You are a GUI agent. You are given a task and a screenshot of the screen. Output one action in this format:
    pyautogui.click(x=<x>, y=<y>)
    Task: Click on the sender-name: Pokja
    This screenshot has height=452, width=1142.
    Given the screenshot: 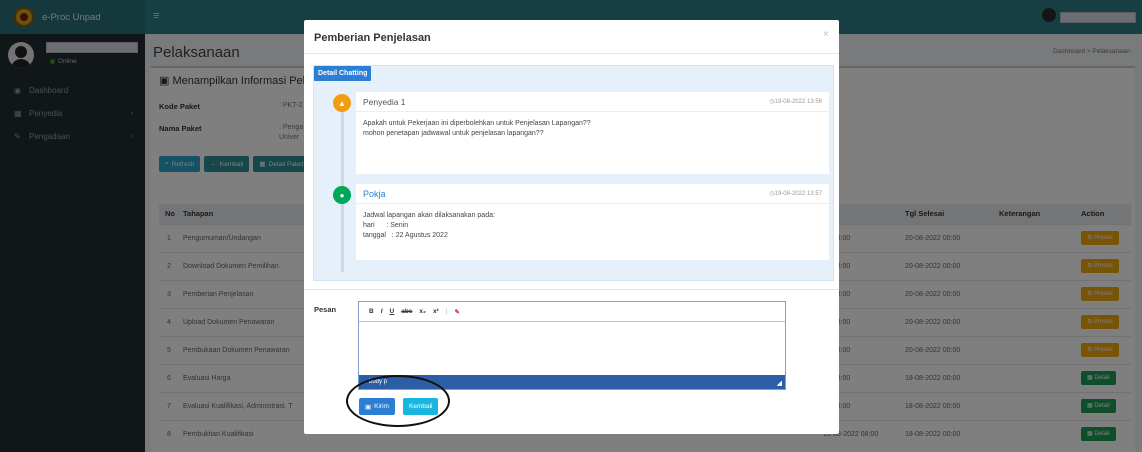 What is the action you would take?
    pyautogui.click(x=374, y=193)
    